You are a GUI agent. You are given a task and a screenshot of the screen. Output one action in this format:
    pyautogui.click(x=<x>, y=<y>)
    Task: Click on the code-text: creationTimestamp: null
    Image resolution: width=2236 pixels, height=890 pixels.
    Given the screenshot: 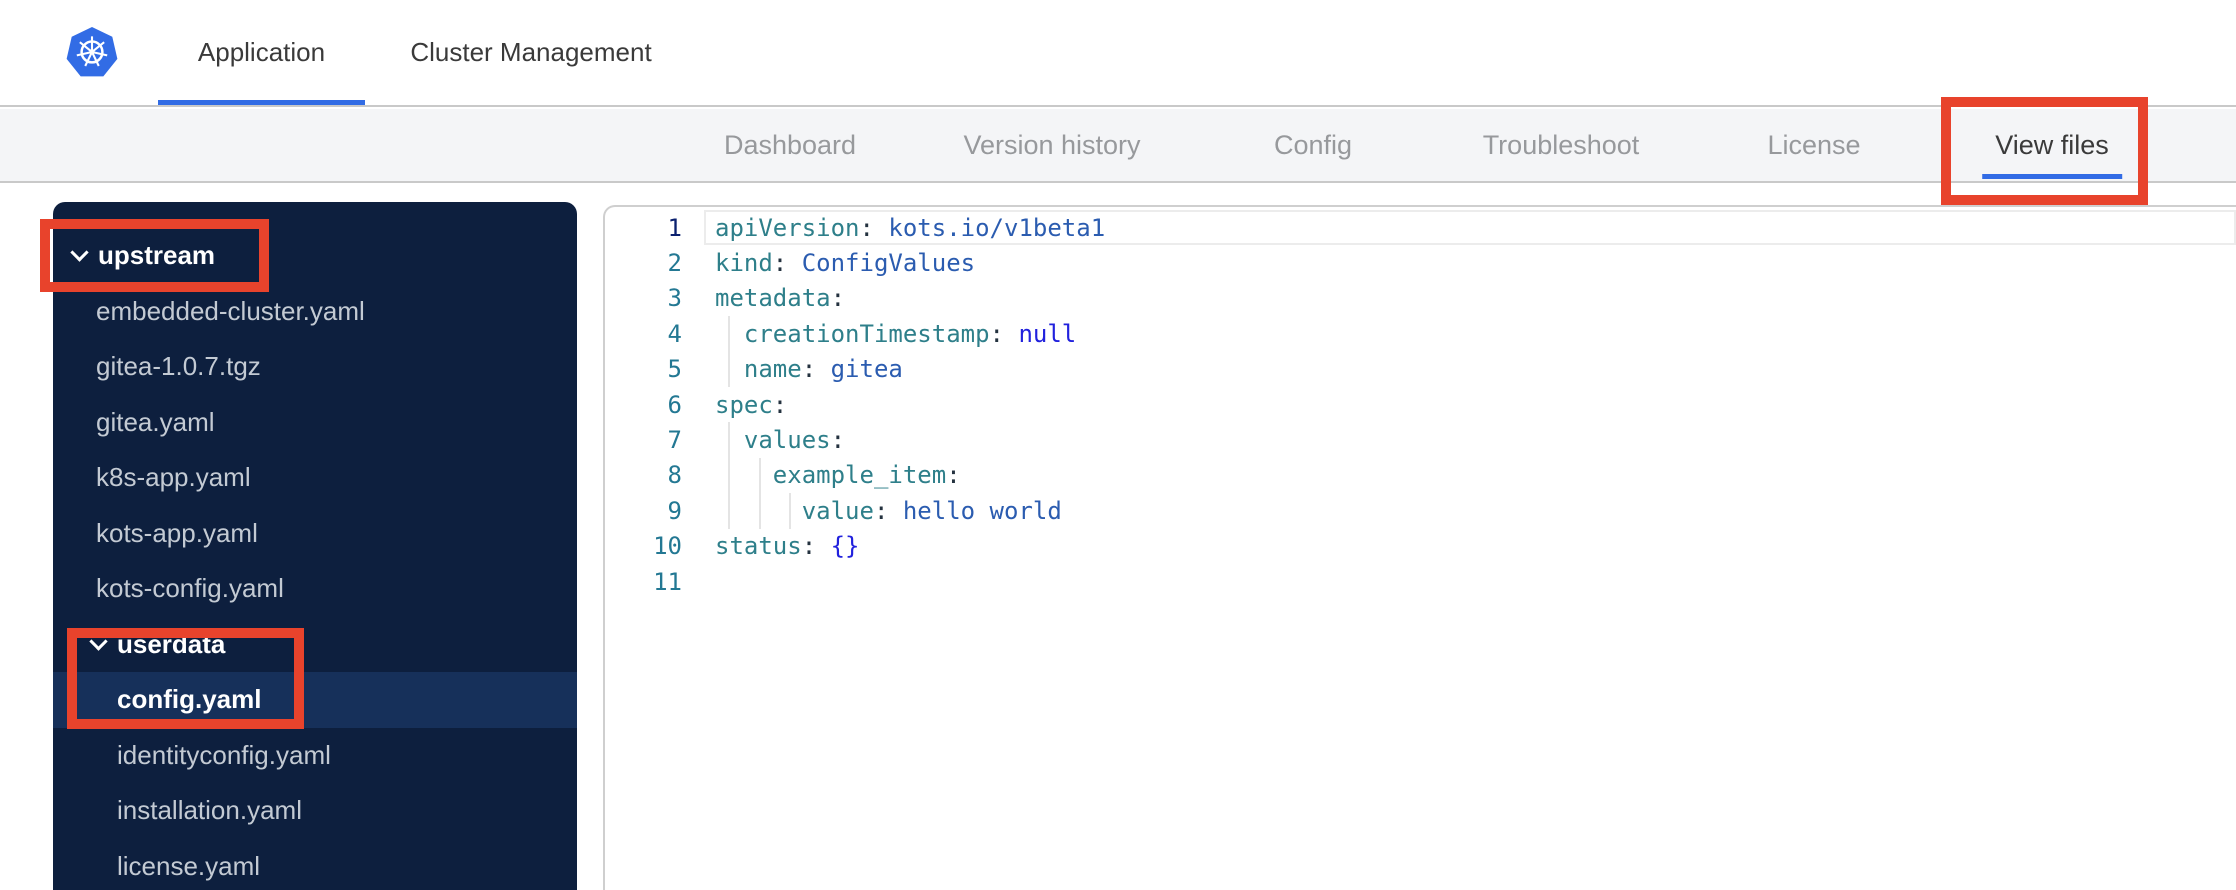 What is the action you would take?
    pyautogui.click(x=910, y=333)
    